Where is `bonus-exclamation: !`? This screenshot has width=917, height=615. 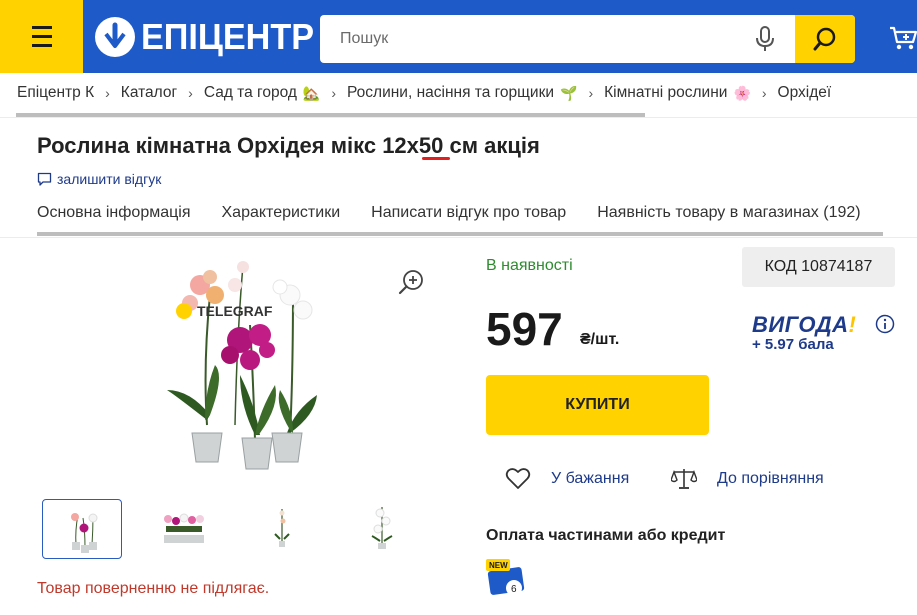
bonus-exclamation: ! is located at coordinates (852, 324).